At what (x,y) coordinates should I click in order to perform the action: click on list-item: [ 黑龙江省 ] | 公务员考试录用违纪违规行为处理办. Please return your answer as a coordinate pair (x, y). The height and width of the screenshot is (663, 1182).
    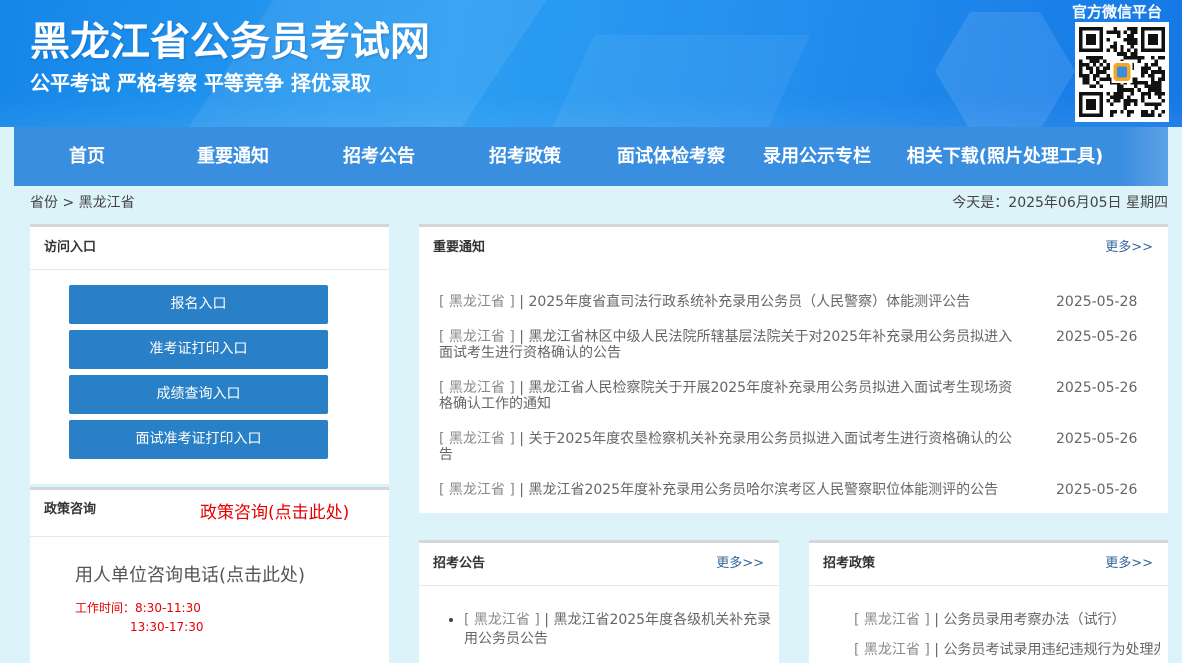
    Looking at the image, I should click on (1007, 650).